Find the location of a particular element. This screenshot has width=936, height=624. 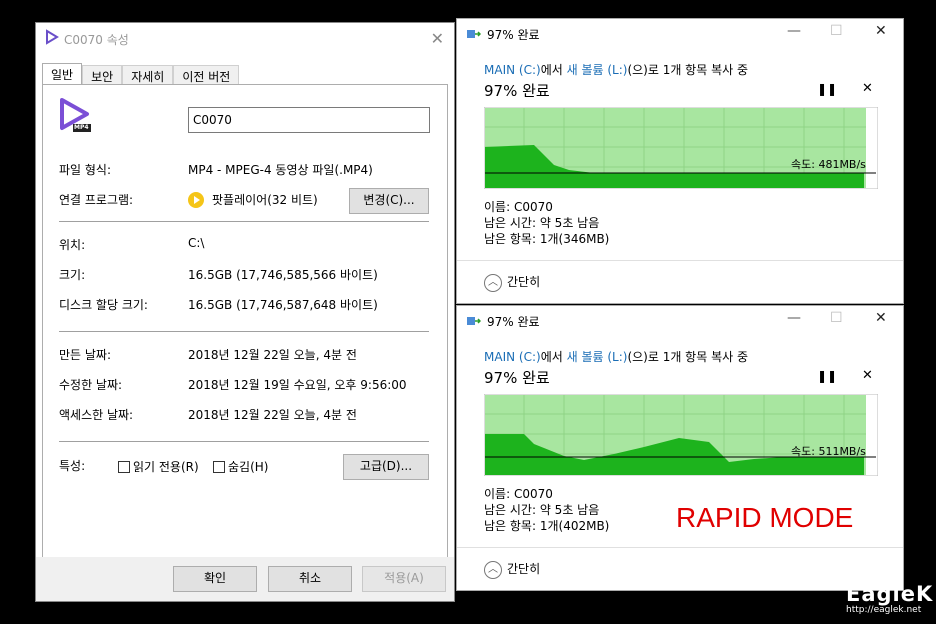

dialog-footer: 확인 취소 적용(A) is located at coordinates (245, 579).